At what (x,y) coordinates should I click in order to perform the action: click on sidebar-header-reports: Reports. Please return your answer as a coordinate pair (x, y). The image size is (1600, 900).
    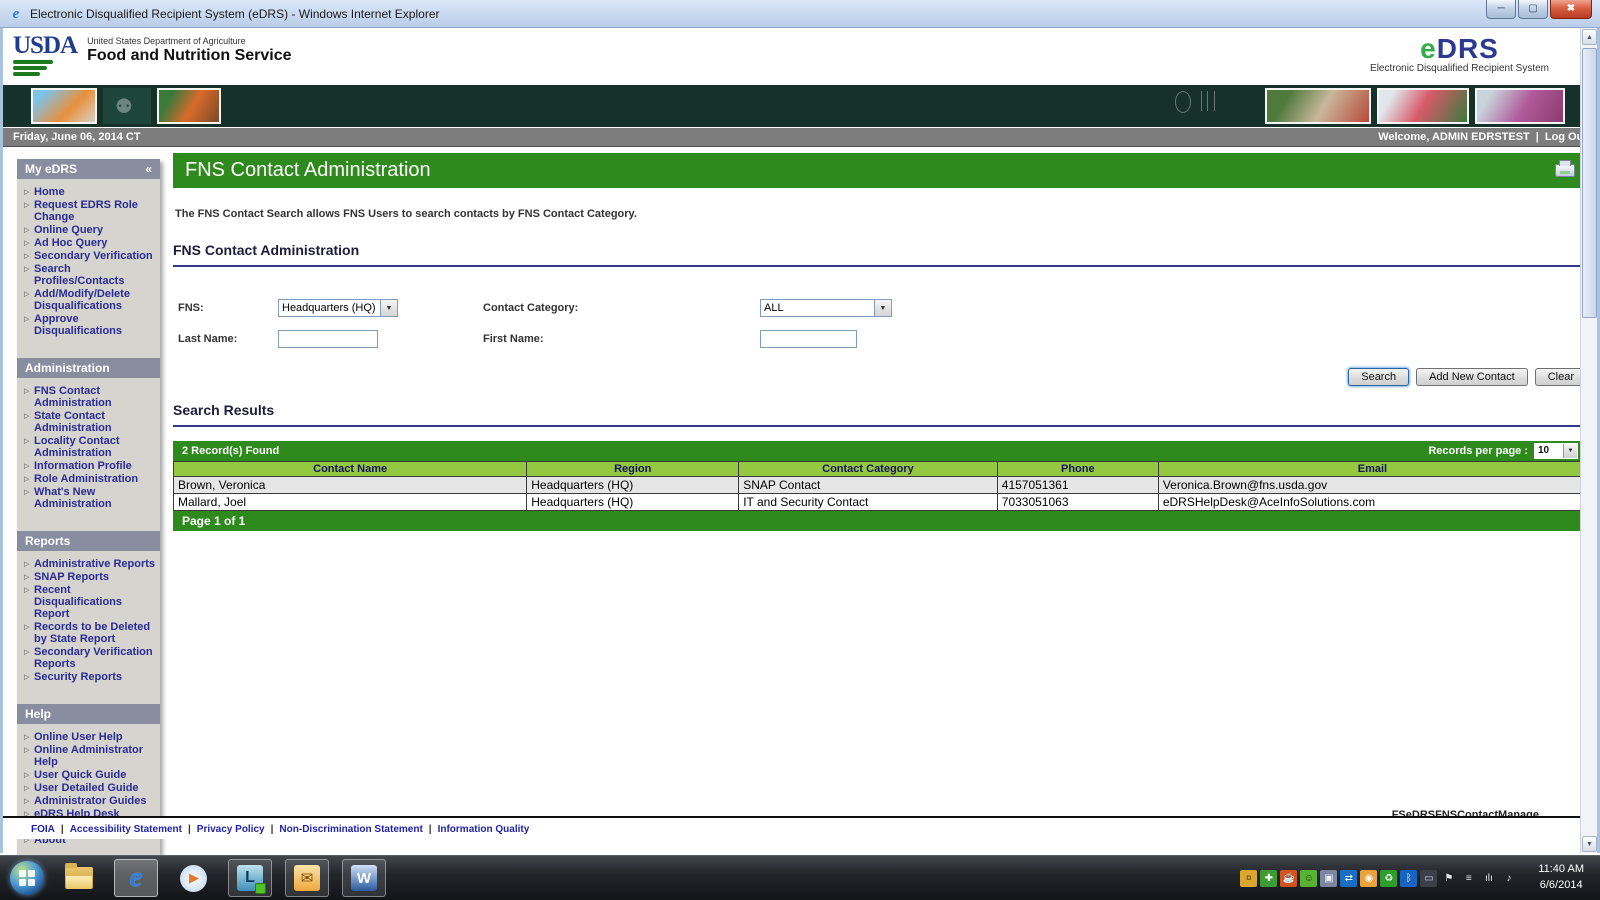
    Looking at the image, I should click on (88, 541).